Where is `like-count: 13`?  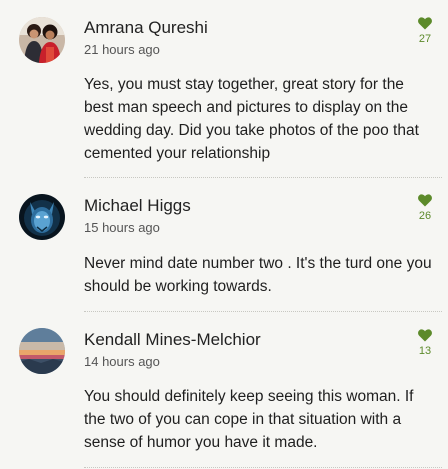 like-count: 13 is located at coordinates (425, 351).